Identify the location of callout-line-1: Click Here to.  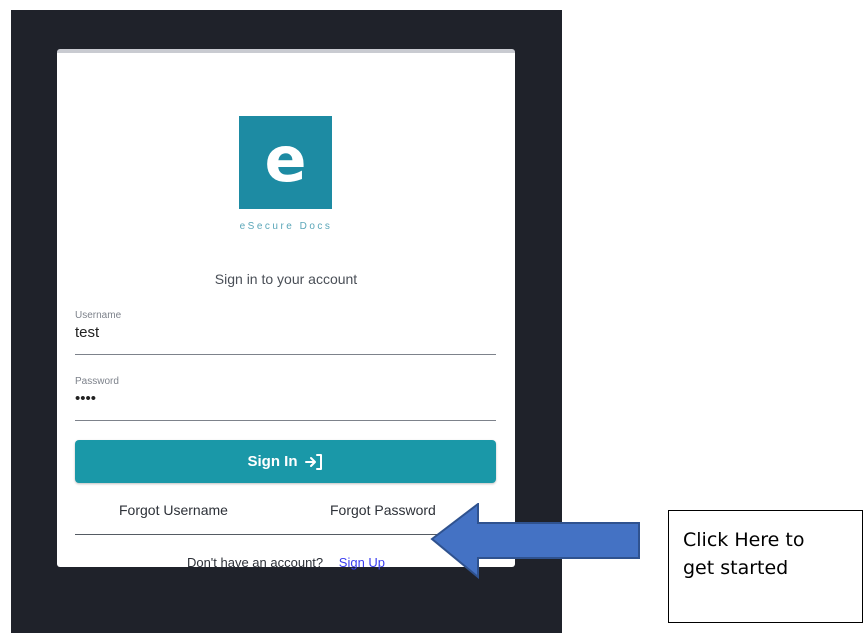
(744, 540).